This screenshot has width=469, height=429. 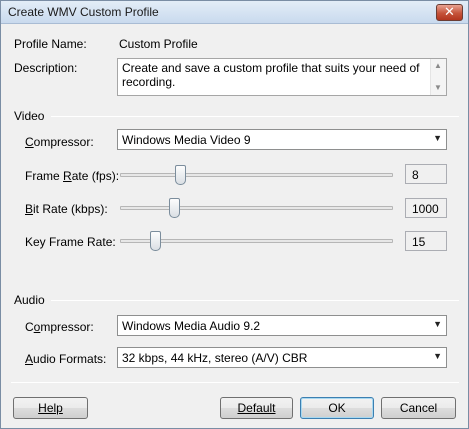 I want to click on frame-rate-value-box: 8, so click(x=426, y=174).